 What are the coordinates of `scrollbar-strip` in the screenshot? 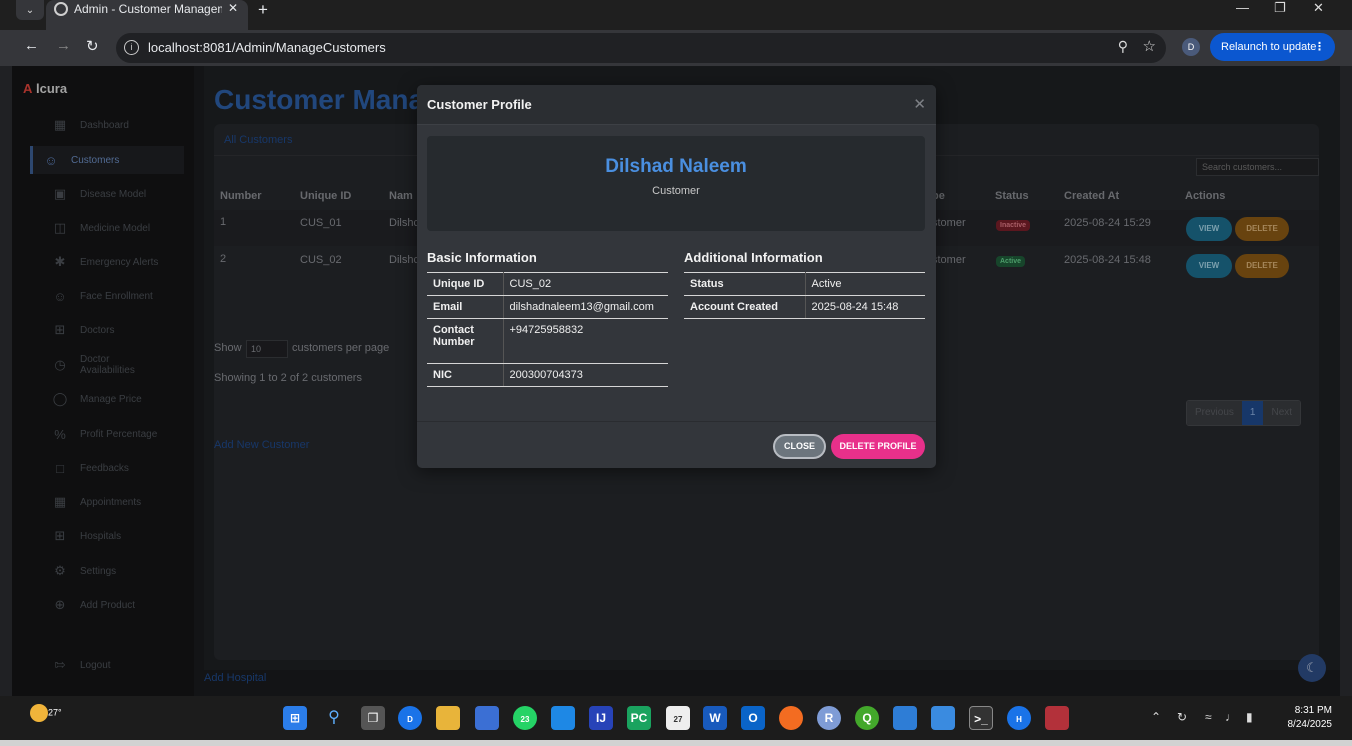 It's located at (676, 743).